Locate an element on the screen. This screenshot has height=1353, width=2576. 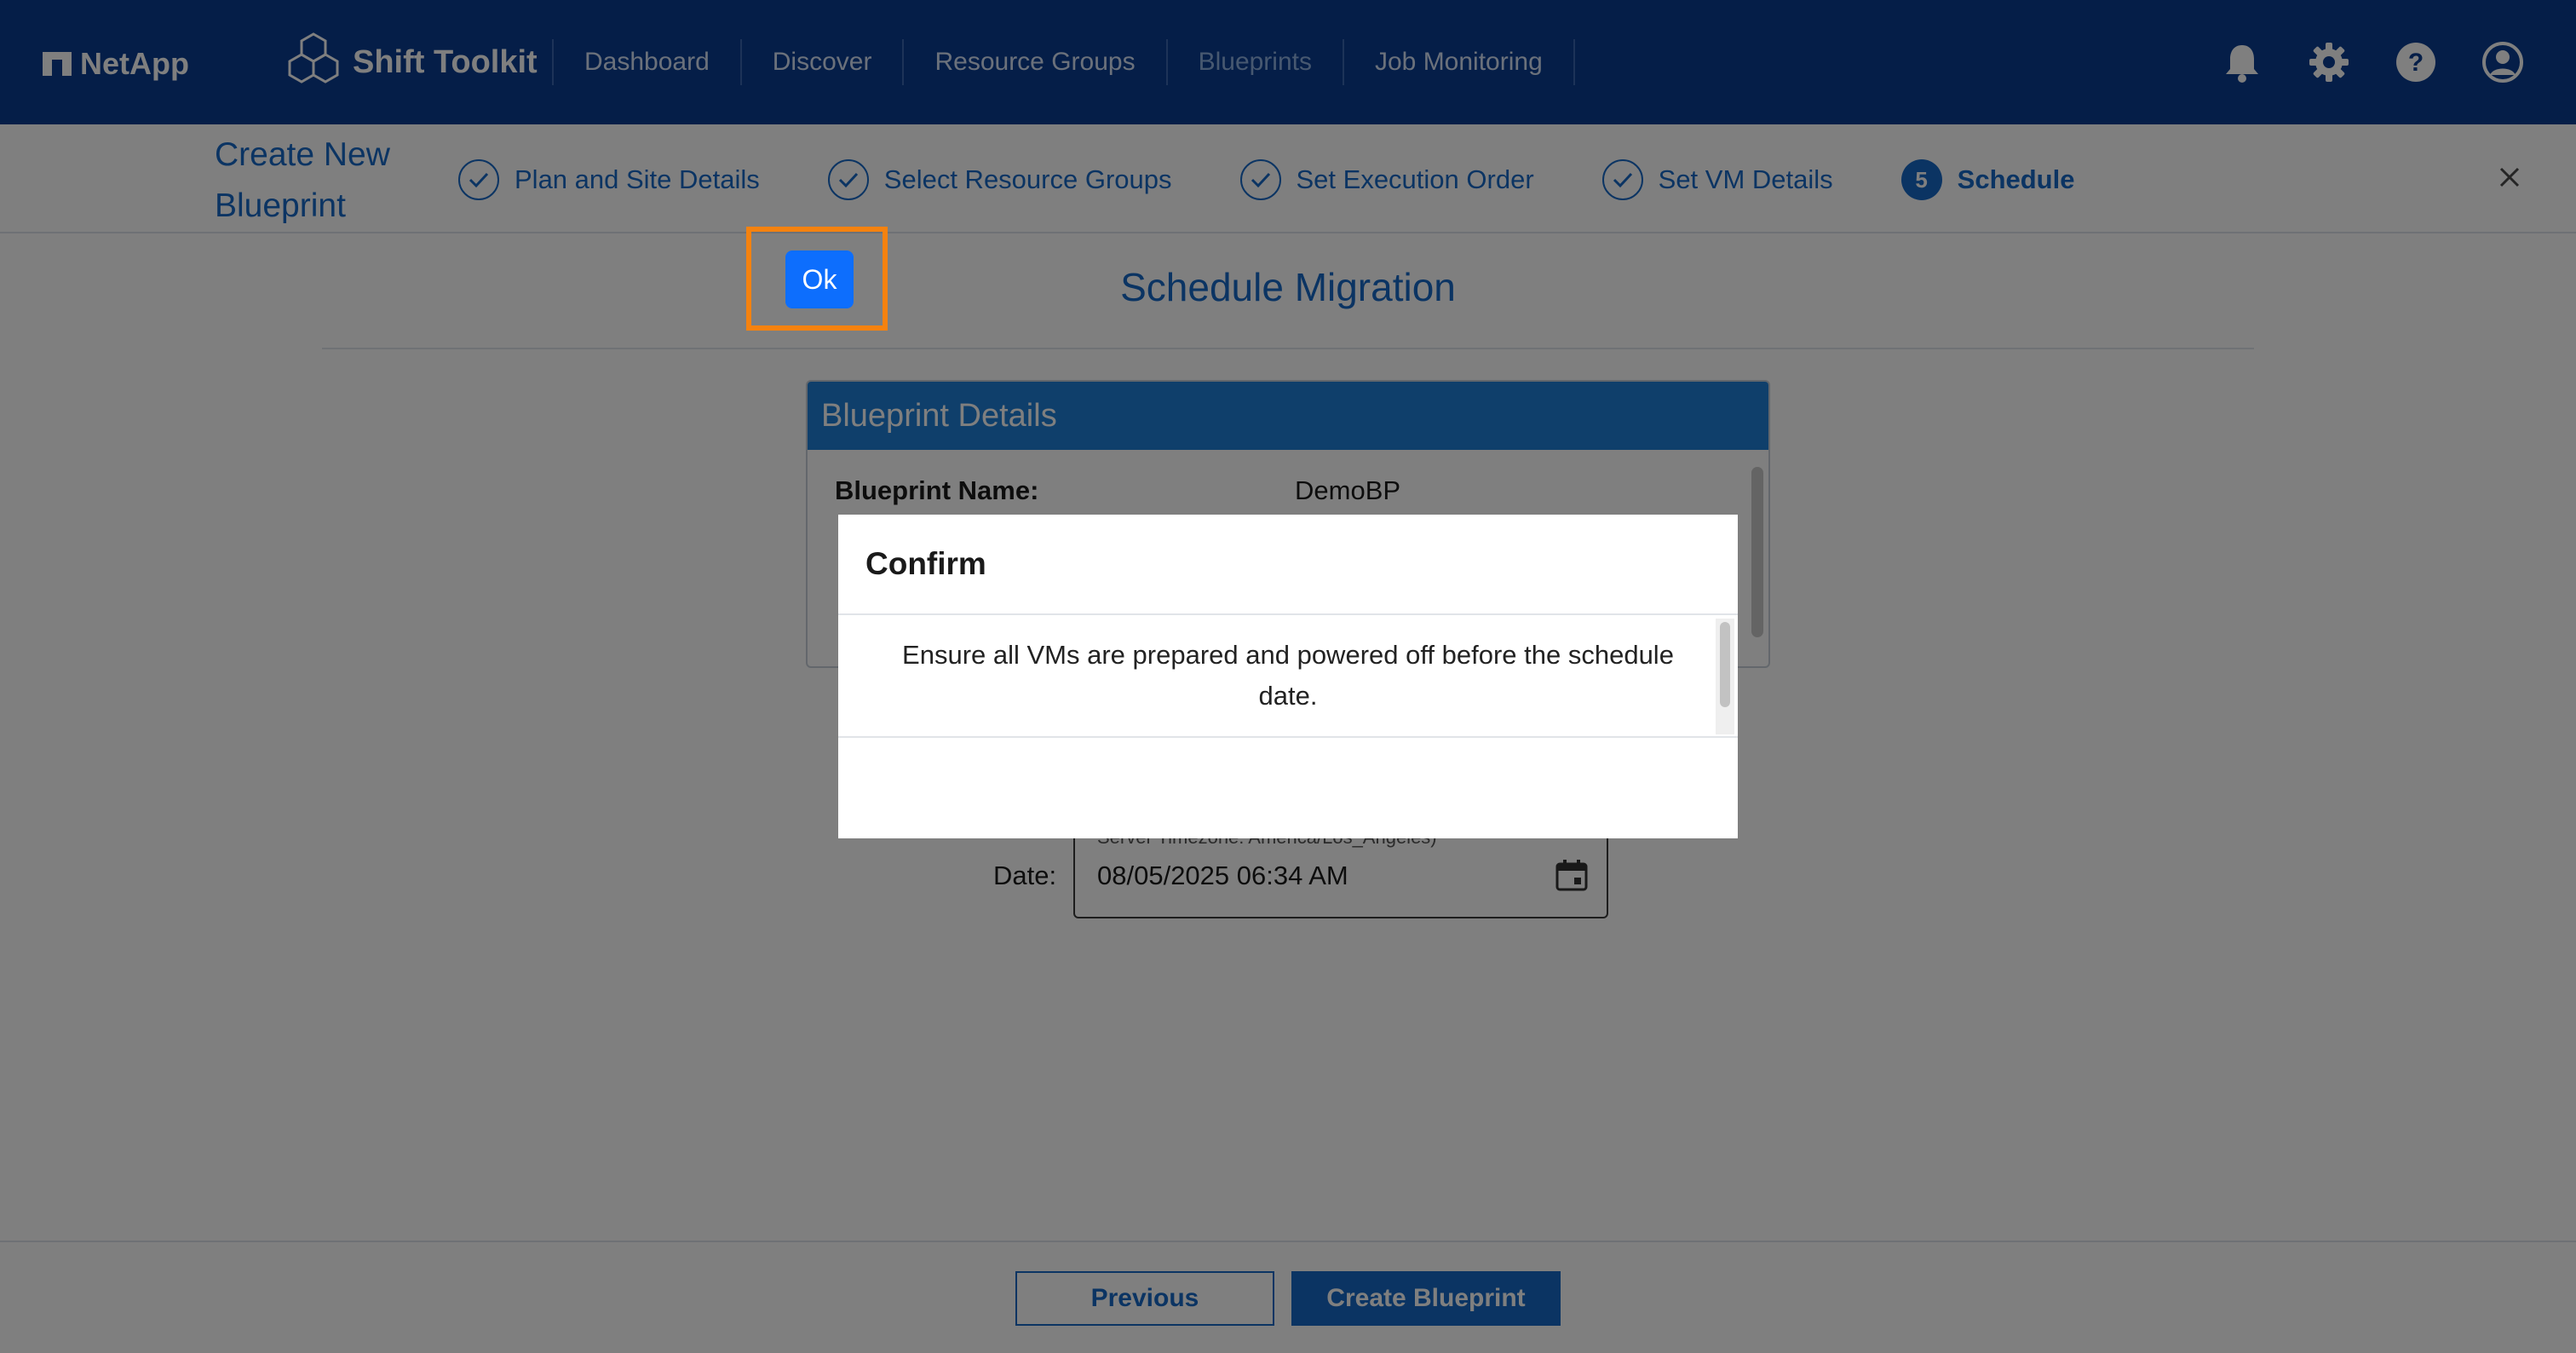
dialog-scrollbar is located at coordinates (1725, 676).